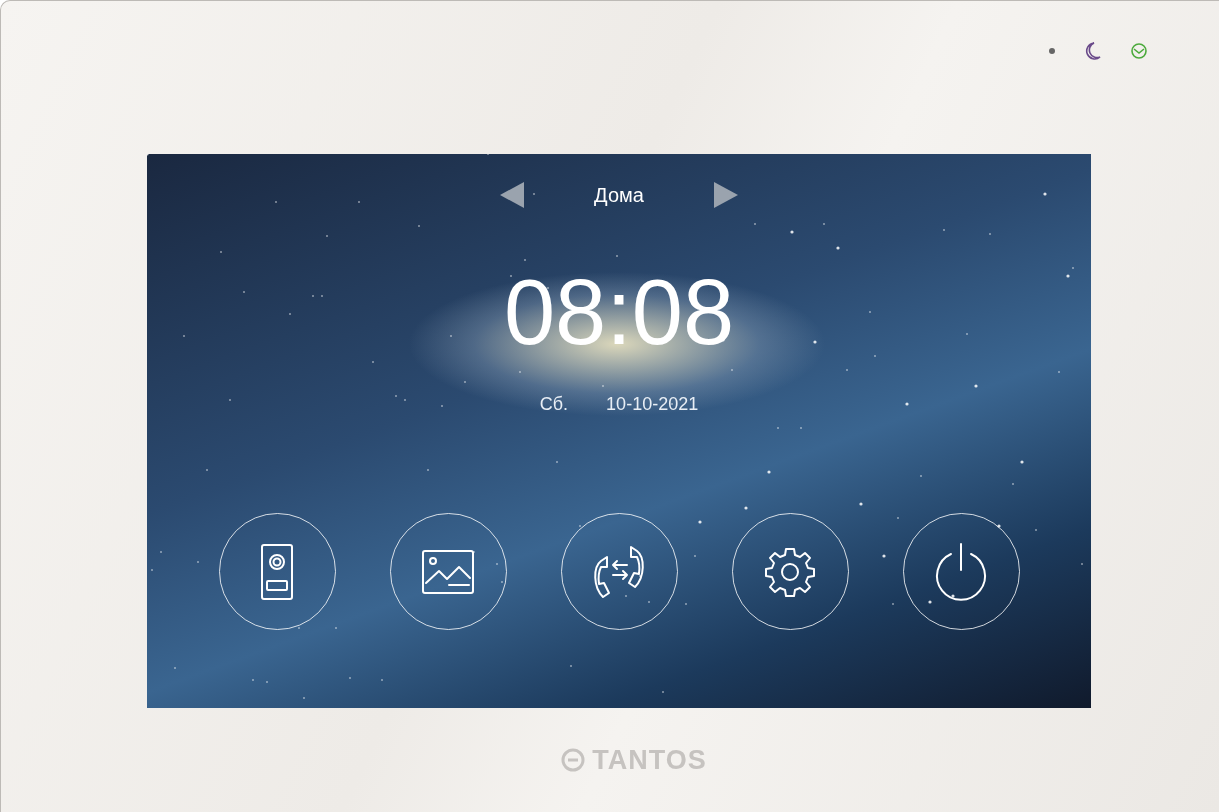 This screenshot has width=1219, height=812. I want to click on logo-icon, so click(573, 760).